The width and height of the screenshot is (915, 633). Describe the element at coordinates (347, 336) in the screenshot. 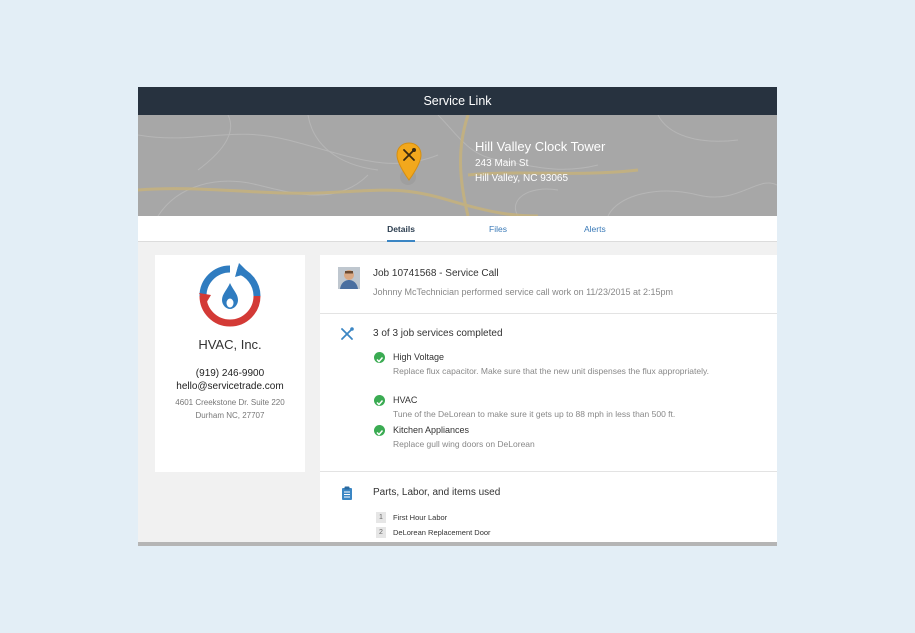

I see `tools-icon` at that location.